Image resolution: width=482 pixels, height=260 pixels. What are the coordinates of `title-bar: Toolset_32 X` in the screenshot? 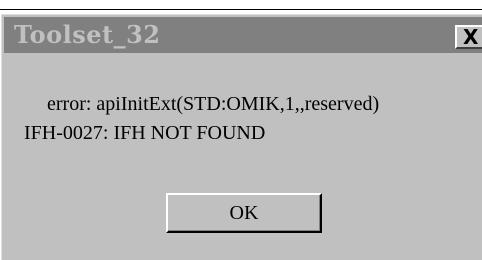 It's located at (243, 35).